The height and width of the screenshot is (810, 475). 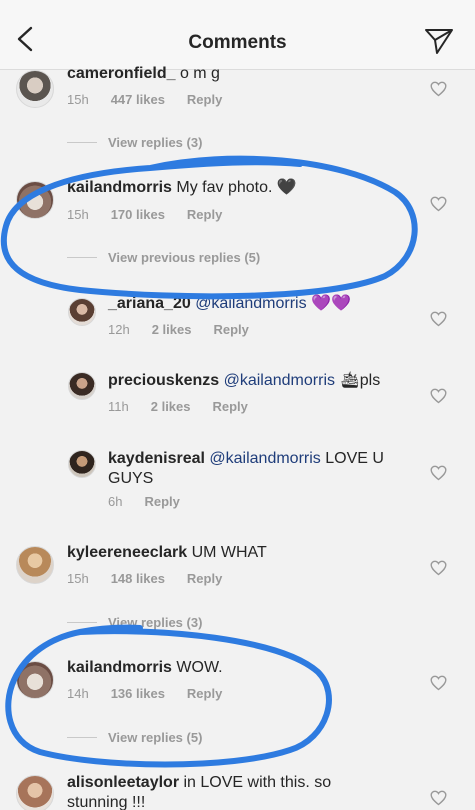 I want to click on header-bar: Comments, so click(x=237, y=35).